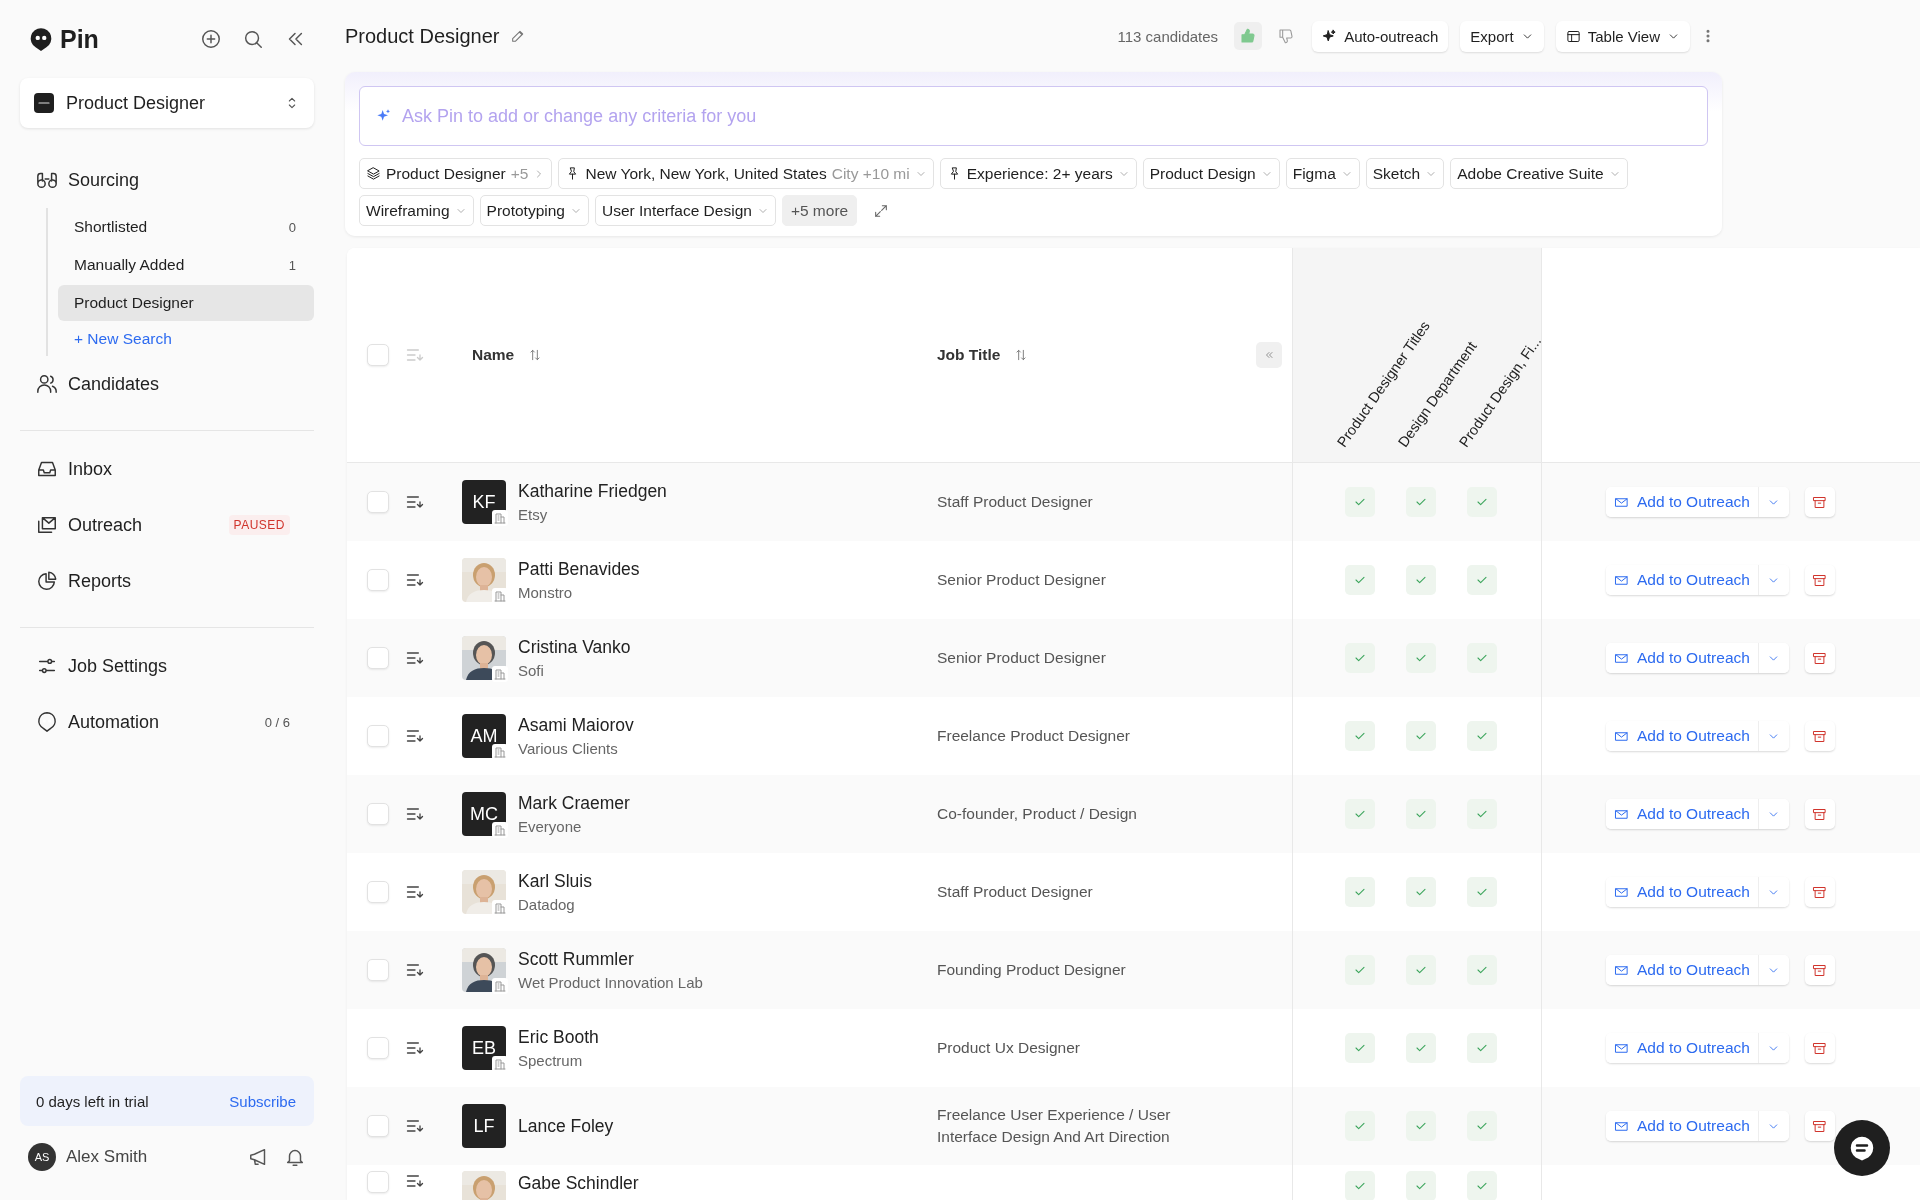 Image resolution: width=1920 pixels, height=1200 pixels. What do you see at coordinates (167, 103) in the screenshot?
I see `workspace-selector: Product Designer` at bounding box center [167, 103].